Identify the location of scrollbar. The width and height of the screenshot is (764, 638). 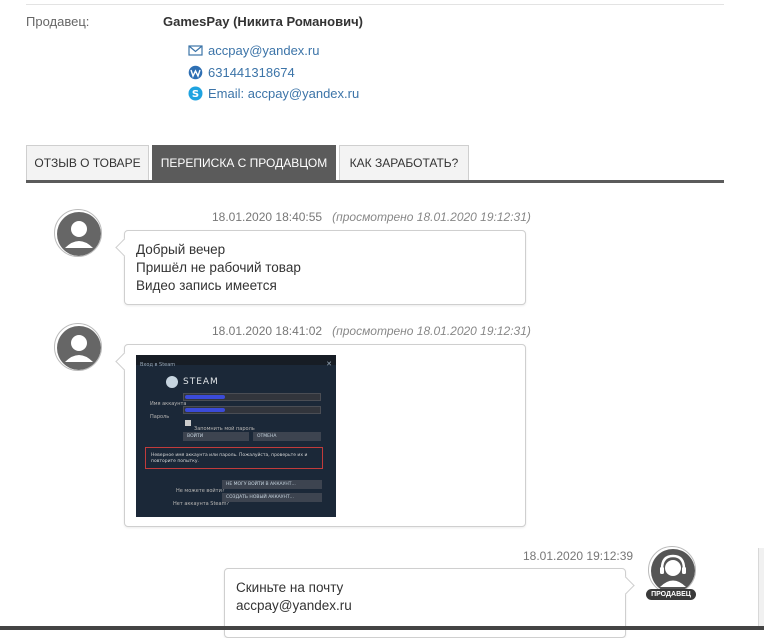
(761, 589).